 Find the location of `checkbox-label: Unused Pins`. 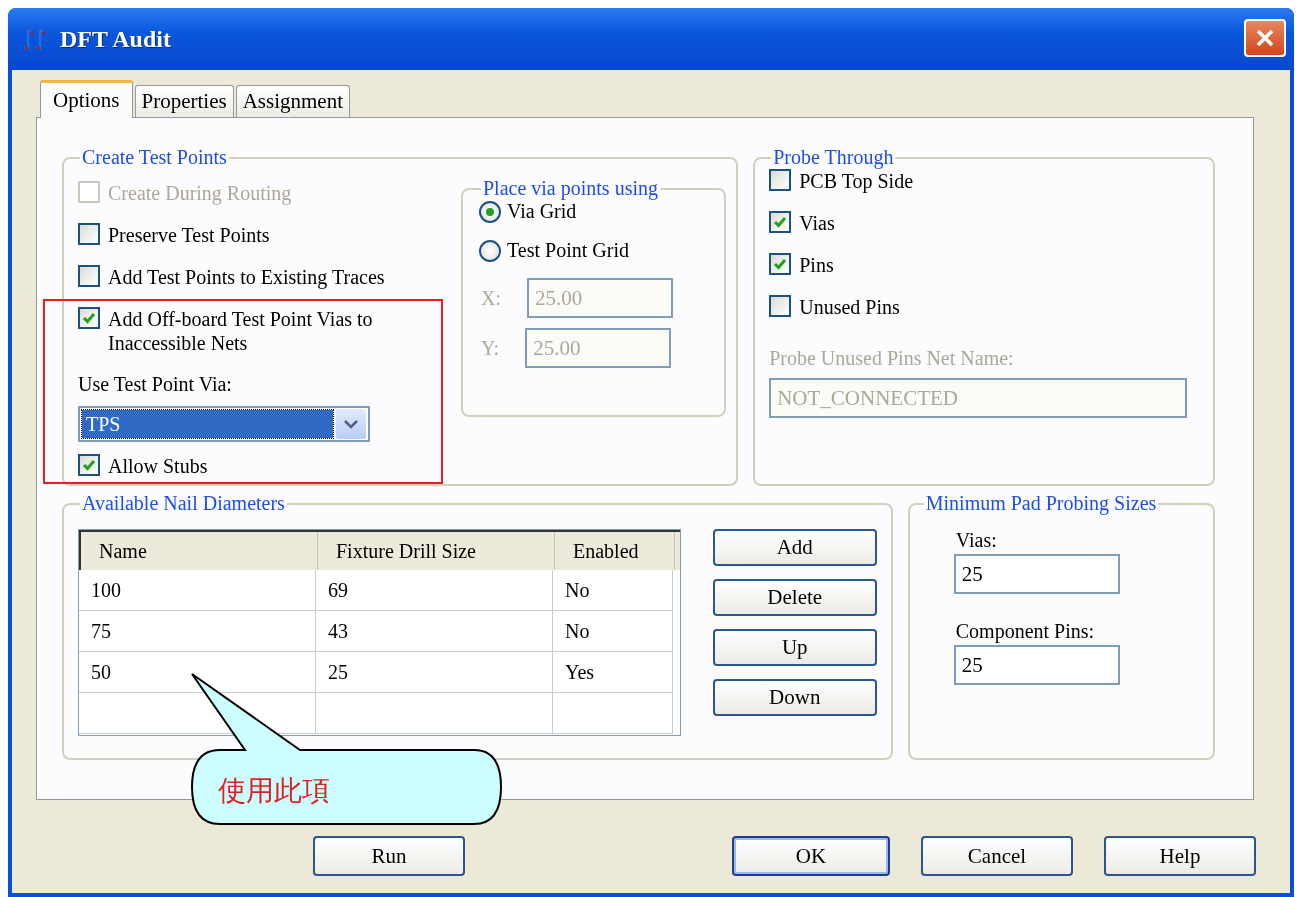

checkbox-label: Unused Pins is located at coordinates (849, 307).